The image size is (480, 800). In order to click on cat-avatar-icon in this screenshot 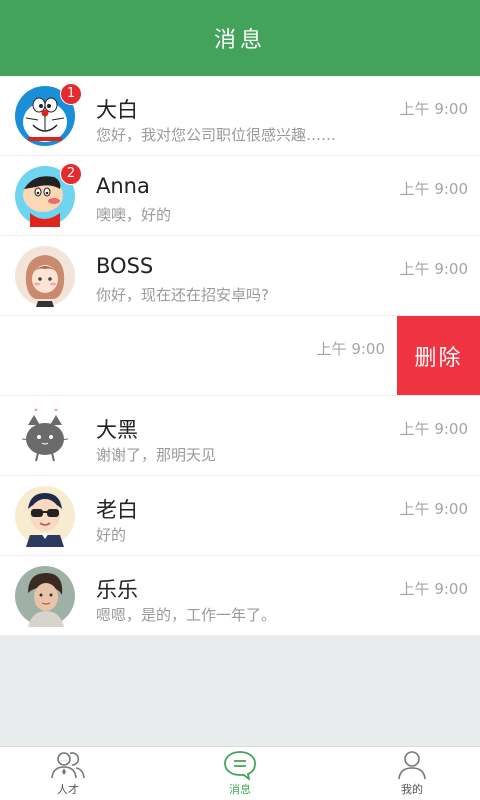, I will do `click(45, 436)`.